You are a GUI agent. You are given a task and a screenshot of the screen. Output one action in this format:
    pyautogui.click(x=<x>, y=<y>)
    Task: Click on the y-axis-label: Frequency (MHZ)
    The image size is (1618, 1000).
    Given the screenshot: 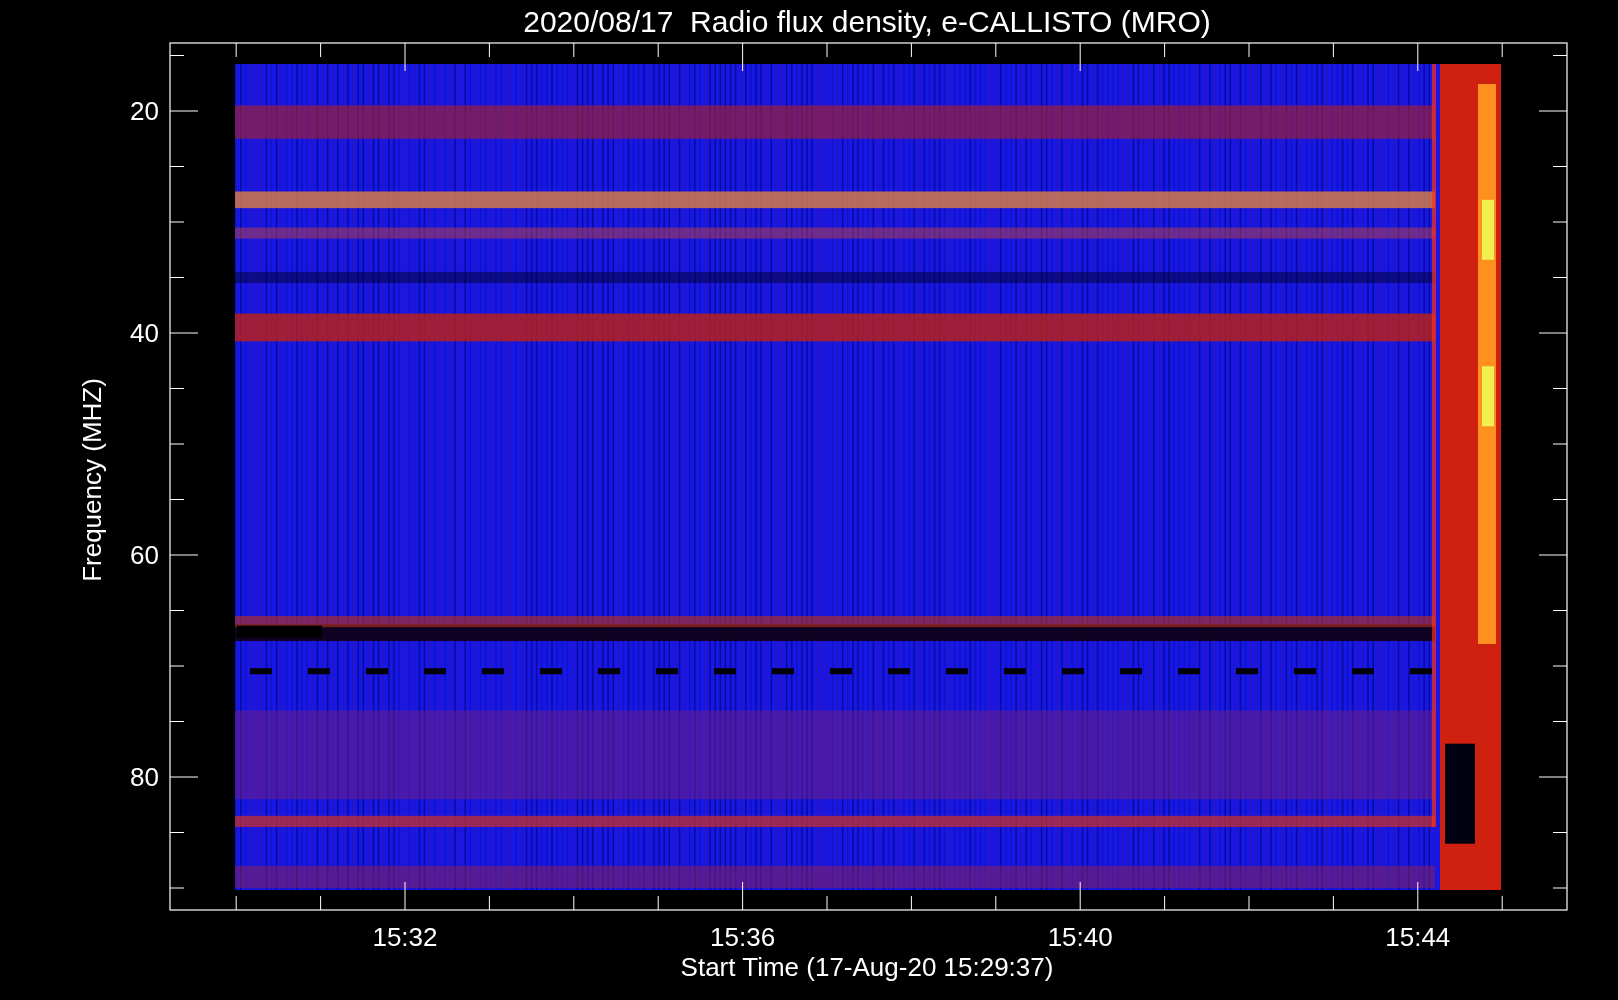 What is the action you would take?
    pyautogui.click(x=92, y=480)
    